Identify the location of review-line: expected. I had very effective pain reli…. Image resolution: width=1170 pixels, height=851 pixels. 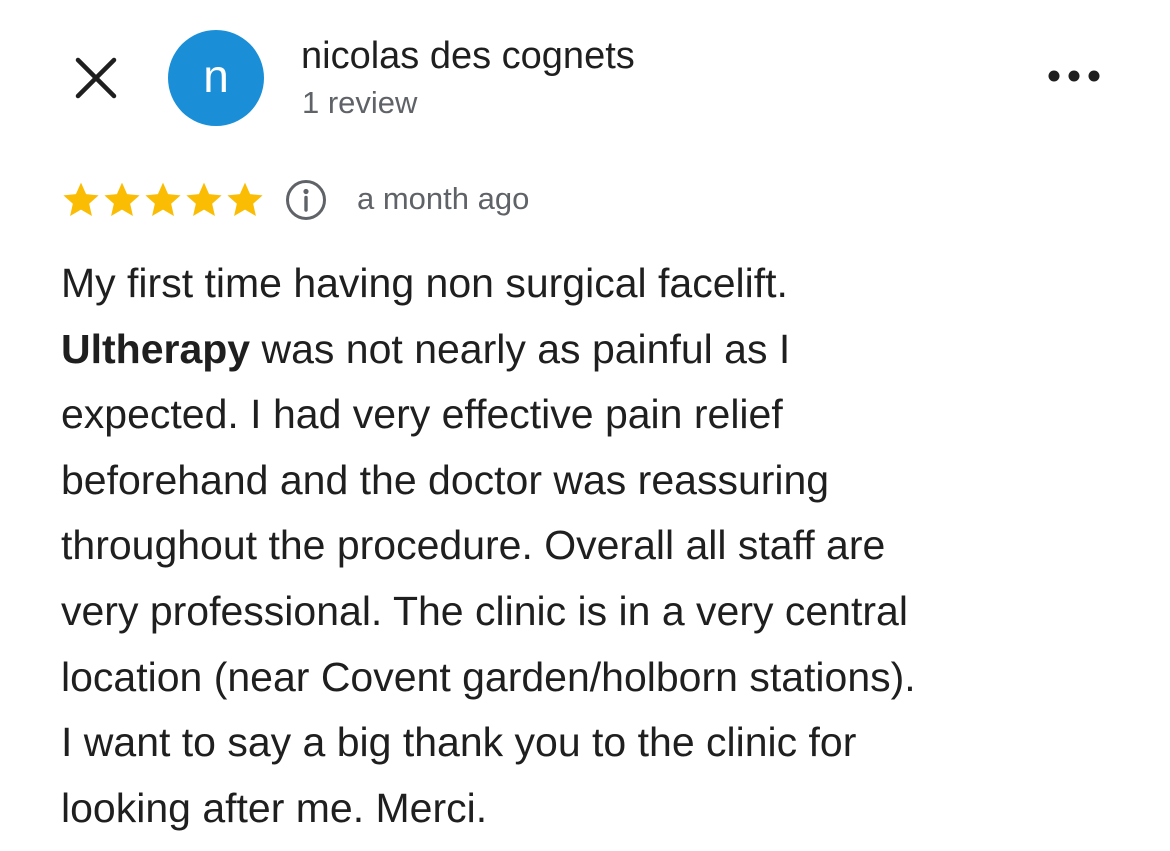
(422, 414).